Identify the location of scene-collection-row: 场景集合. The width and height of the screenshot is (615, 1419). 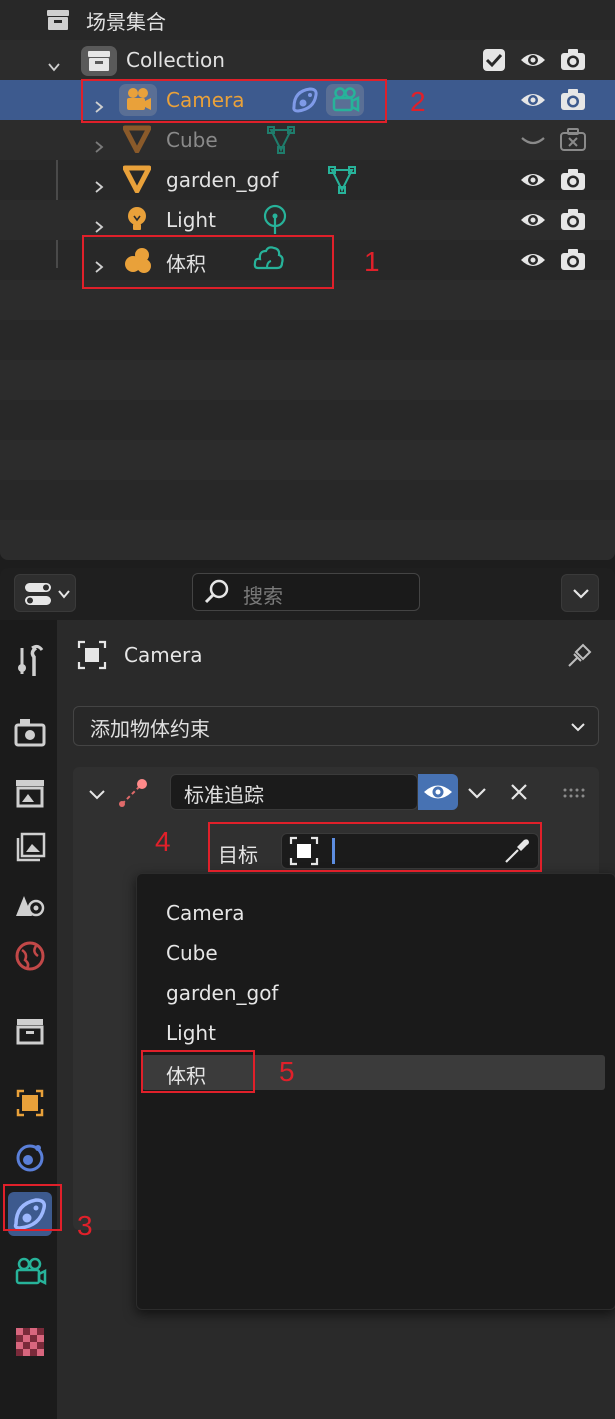
(307, 20).